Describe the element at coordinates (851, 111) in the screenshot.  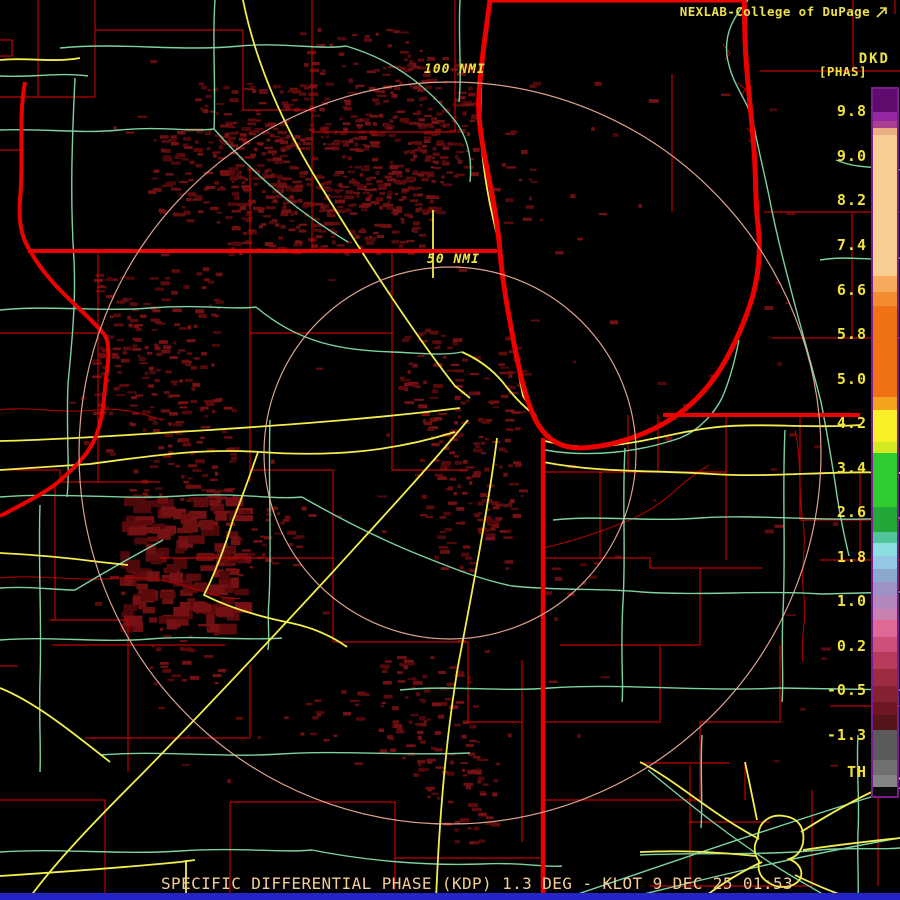
I see `scale-value-label: 9.8` at that location.